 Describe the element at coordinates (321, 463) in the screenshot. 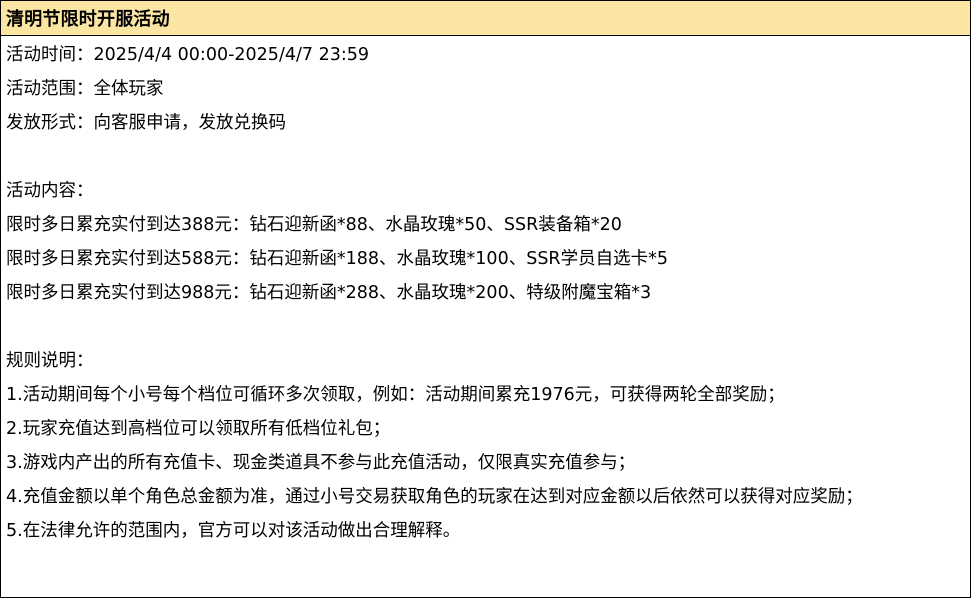

I see `rule-item-3: 3.游戏内产出的所有充值卡、现金类道具不参与此充值活动，仅限真实充值参与；` at that location.